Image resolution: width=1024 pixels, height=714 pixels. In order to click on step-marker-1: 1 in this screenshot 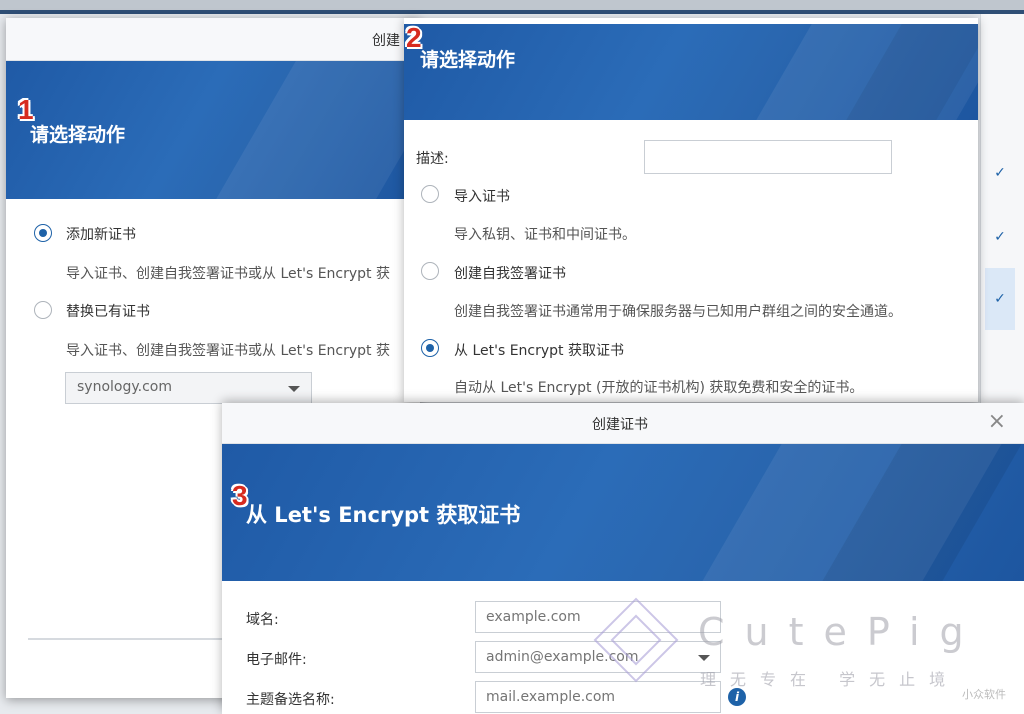, I will do `click(26, 109)`.